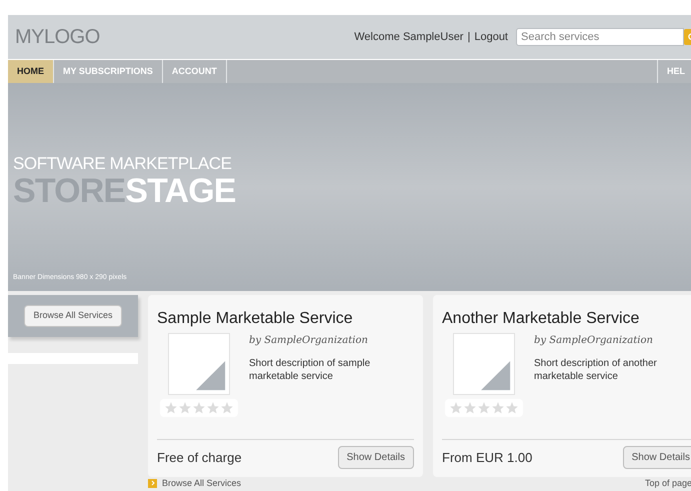 The height and width of the screenshot is (491, 691). I want to click on logout-link: Logout, so click(491, 37).